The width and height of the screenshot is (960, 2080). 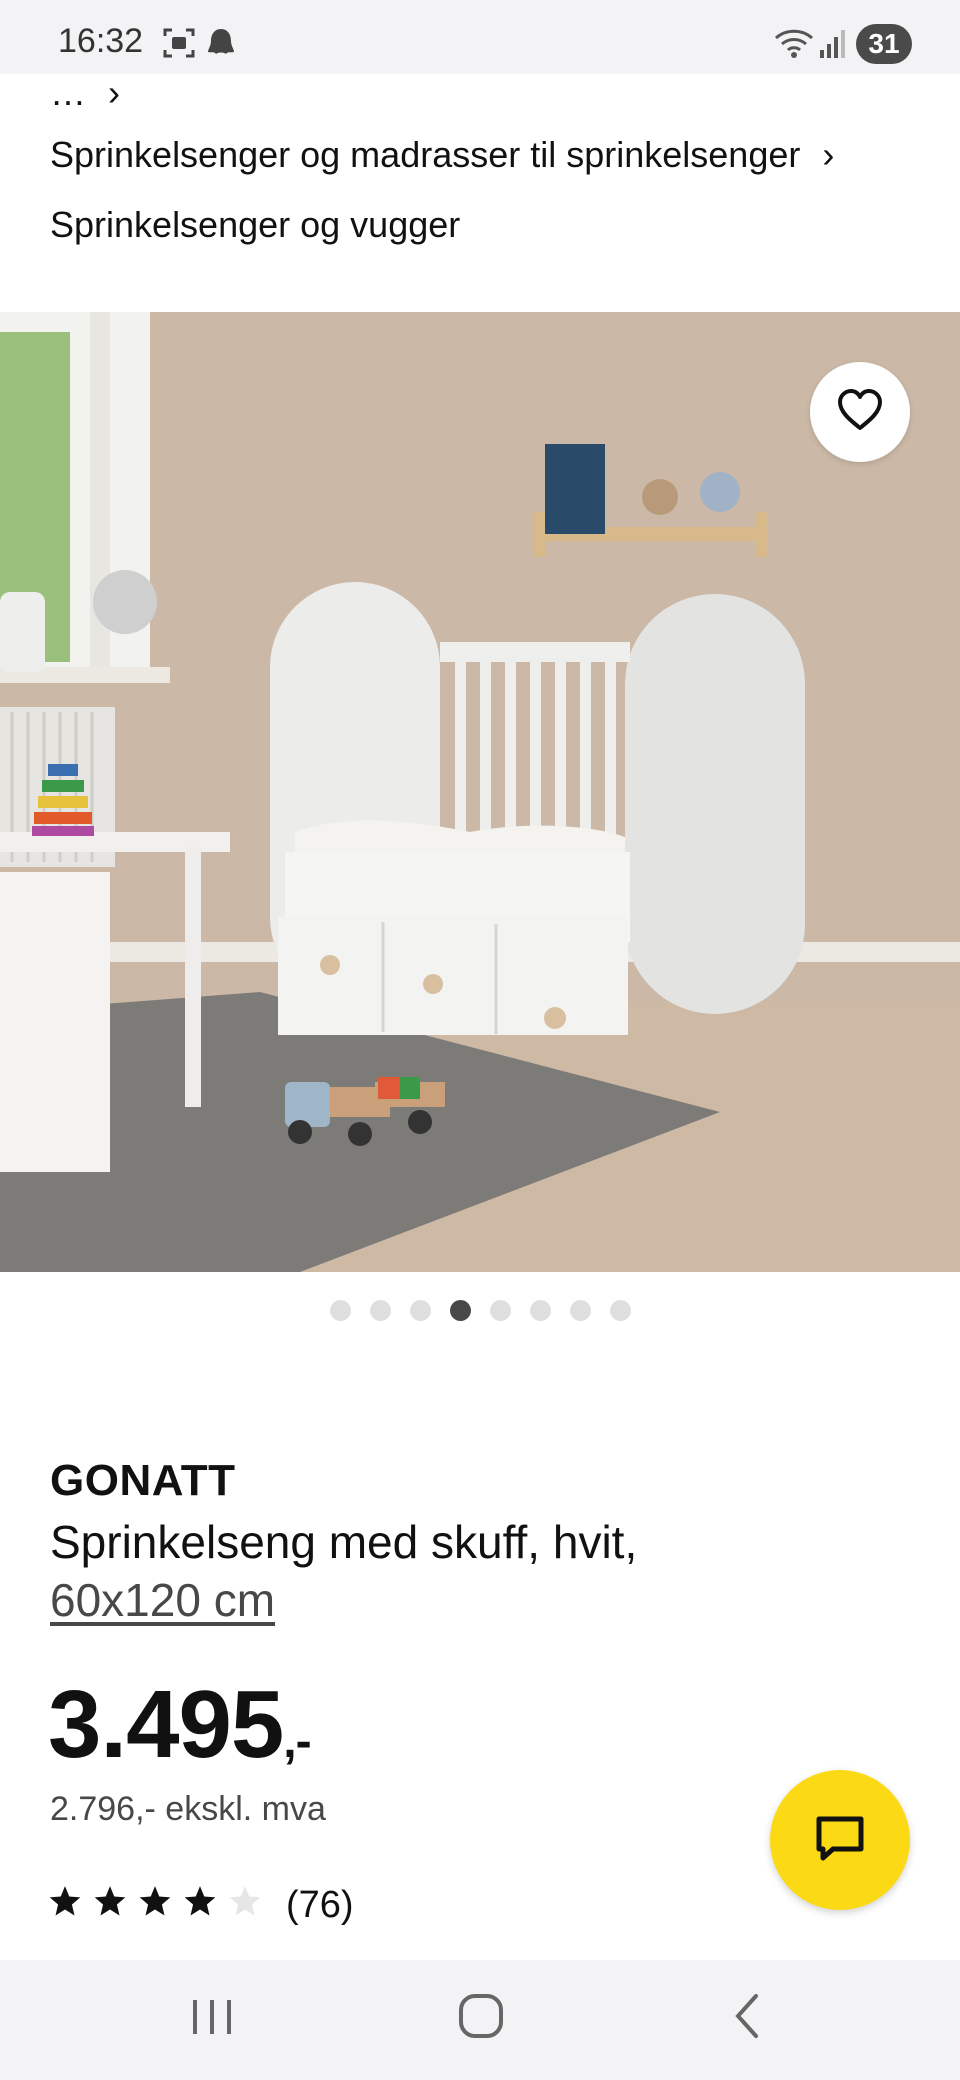 What do you see at coordinates (221, 45) in the screenshot?
I see `notification-app-icon` at bounding box center [221, 45].